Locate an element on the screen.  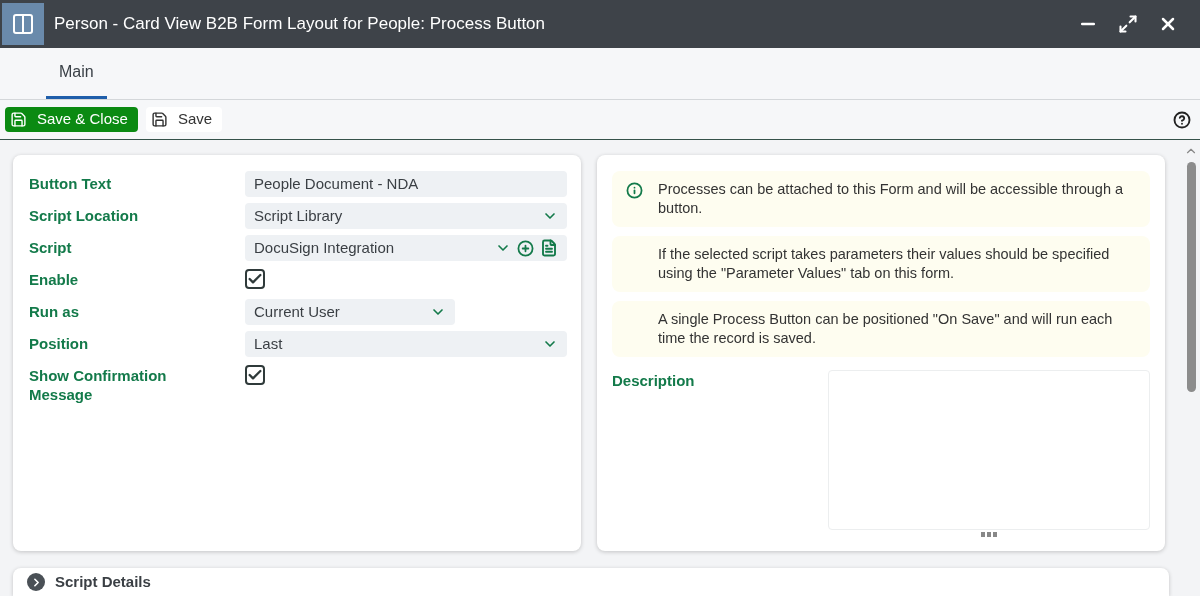
field-label: Script Location is located at coordinates (84, 215).